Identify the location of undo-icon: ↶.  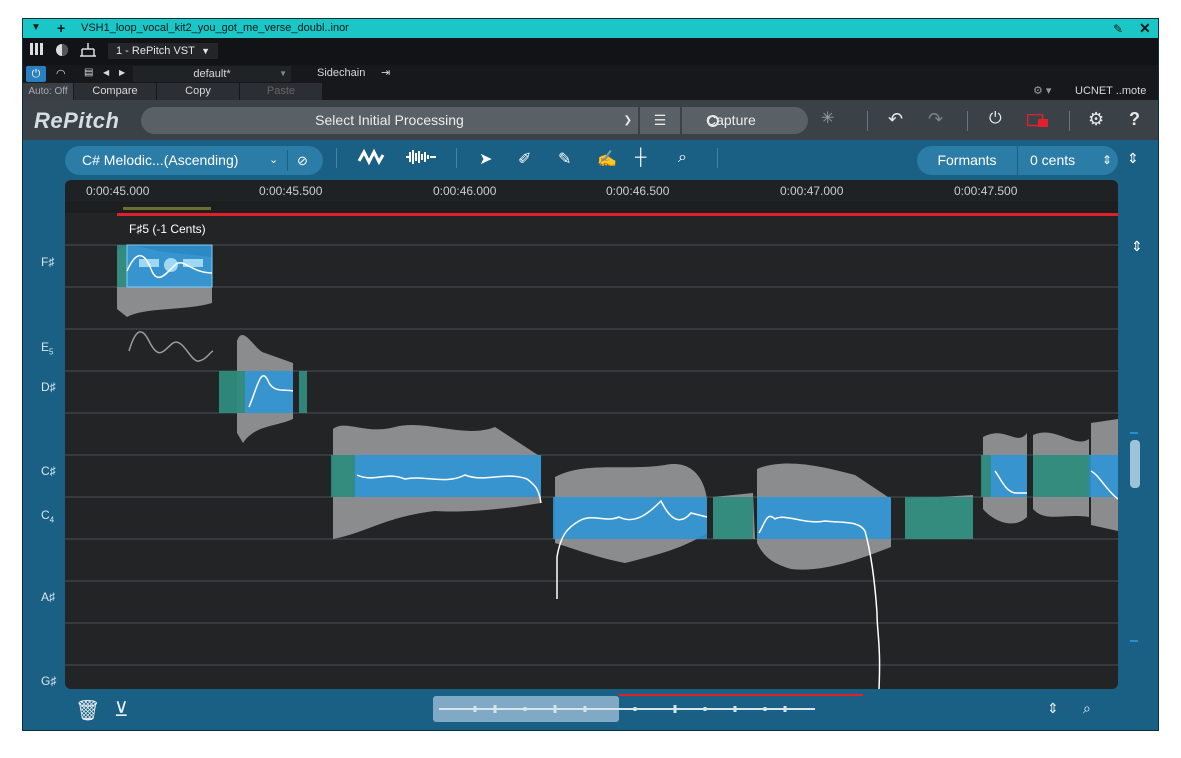
(895, 119).